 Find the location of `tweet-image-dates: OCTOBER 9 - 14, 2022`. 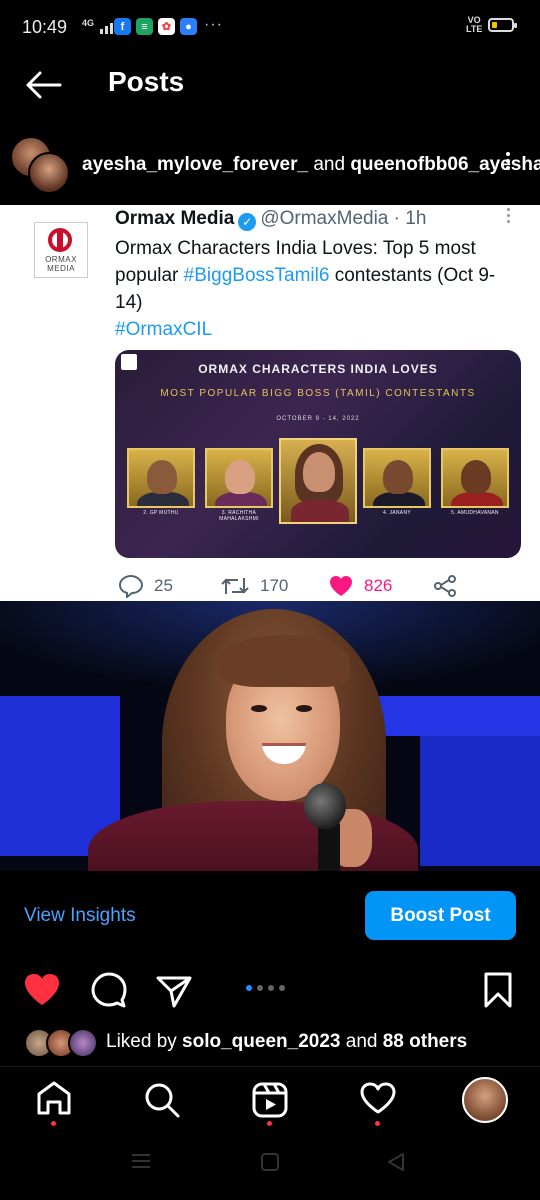

tweet-image-dates: OCTOBER 9 - 14, 2022 is located at coordinates (318, 419).